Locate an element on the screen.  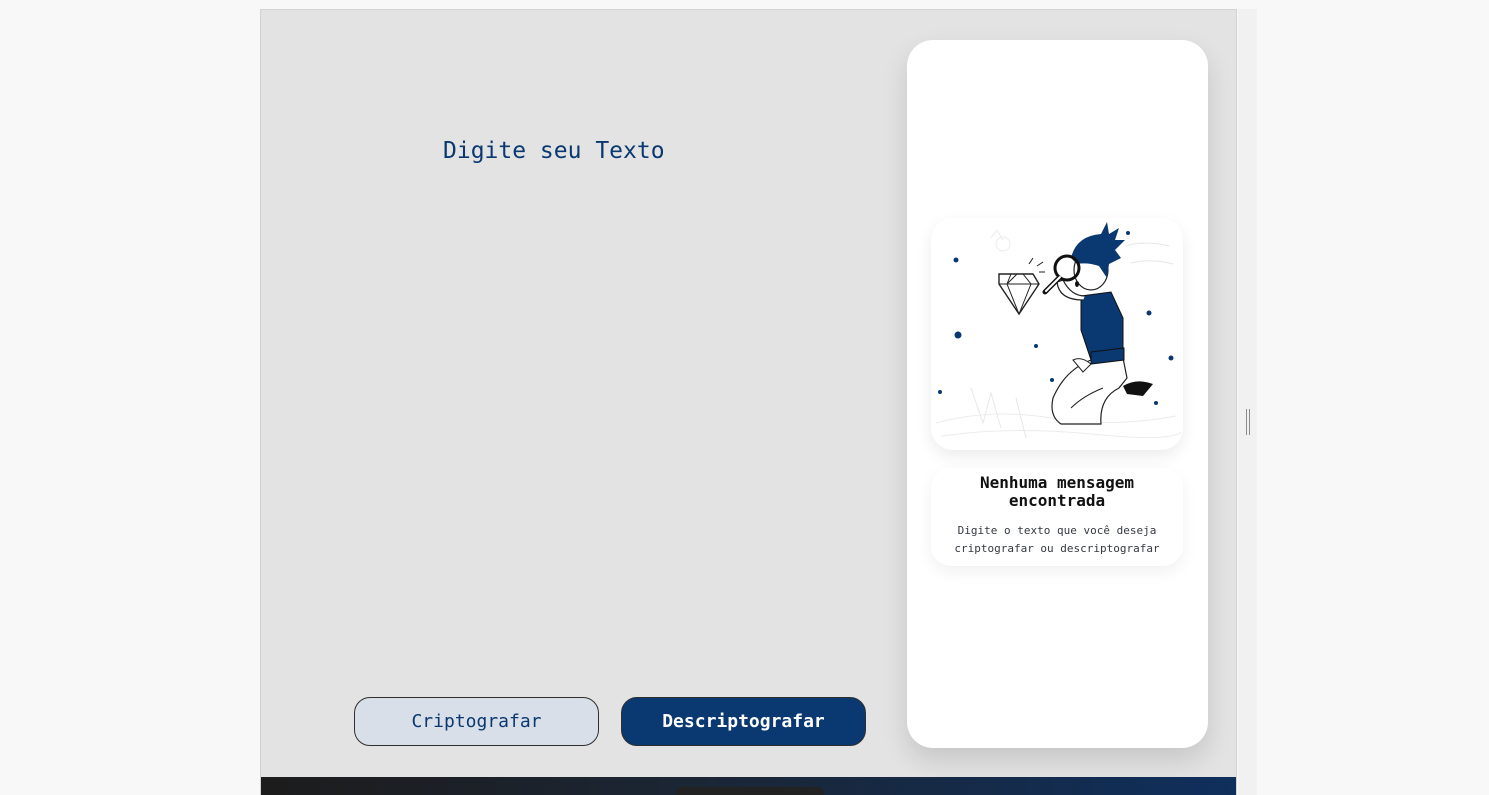
window-edge-strip is located at coordinates (1247, 402).